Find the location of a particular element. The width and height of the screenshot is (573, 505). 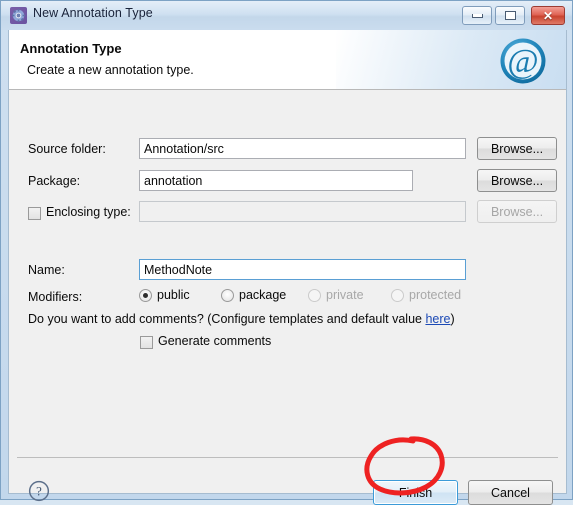

enclosing-type-checkbox is located at coordinates (34, 213).